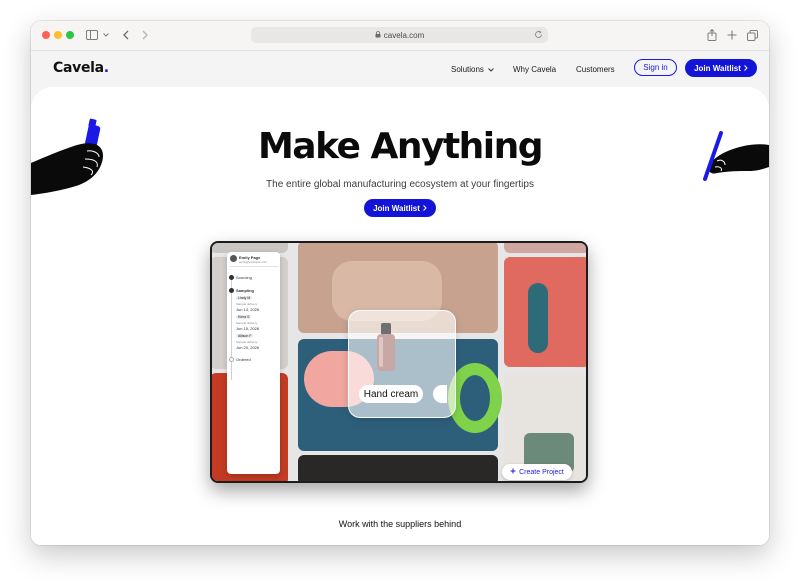 This screenshot has width=800, height=586. Describe the element at coordinates (400, 146) in the screenshot. I see `hero-title: Make Anything` at that location.